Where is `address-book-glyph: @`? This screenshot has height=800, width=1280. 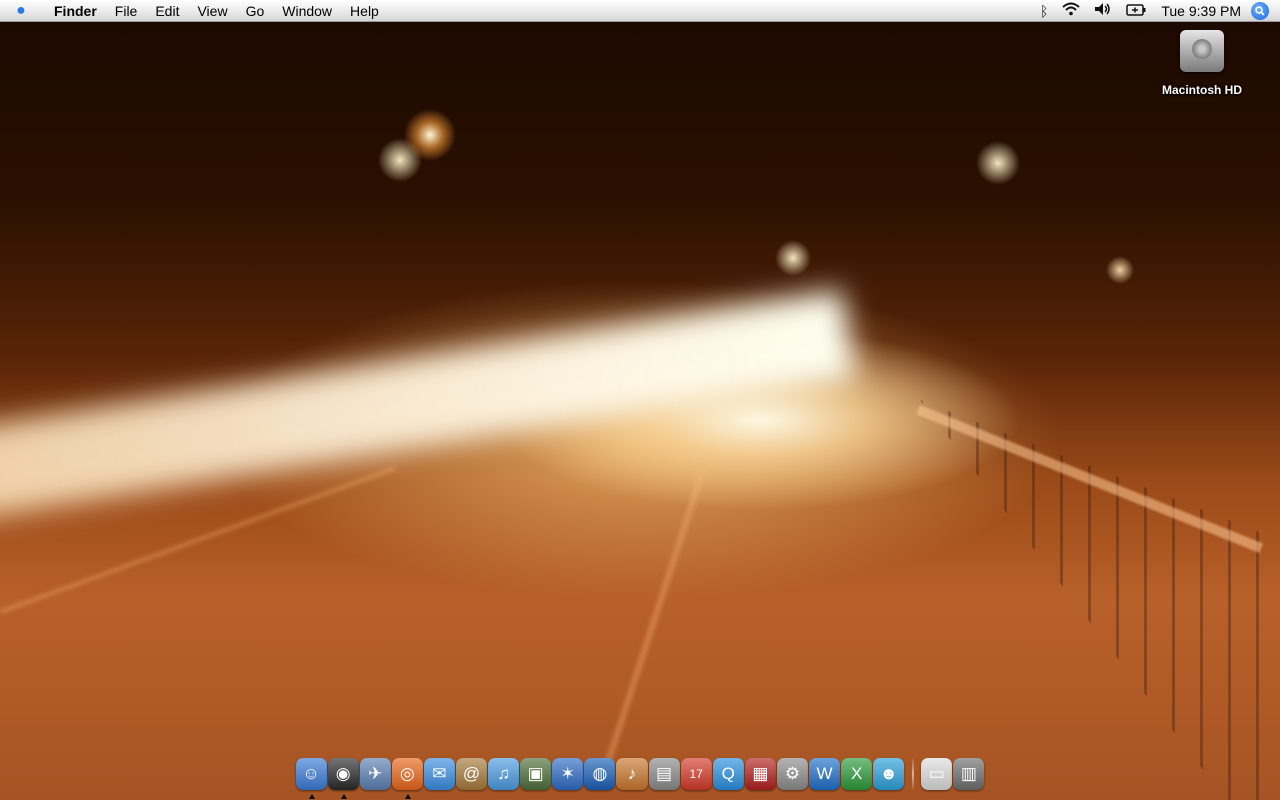
address-book-glyph: @ is located at coordinates (471, 773).